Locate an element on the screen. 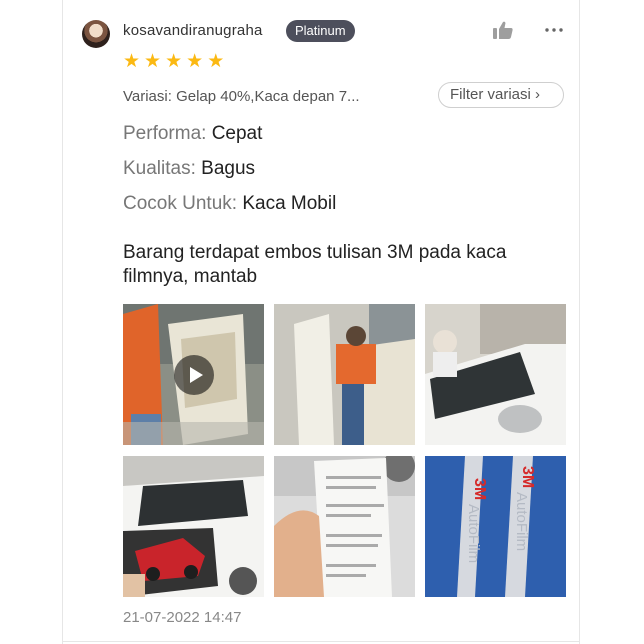  username: kosavandiranugraha is located at coordinates (193, 30).